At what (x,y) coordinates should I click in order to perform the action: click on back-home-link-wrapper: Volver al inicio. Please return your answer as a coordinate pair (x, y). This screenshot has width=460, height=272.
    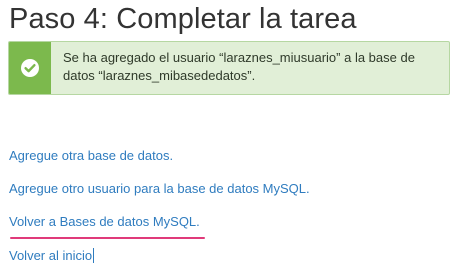
    Looking at the image, I should click on (52, 255).